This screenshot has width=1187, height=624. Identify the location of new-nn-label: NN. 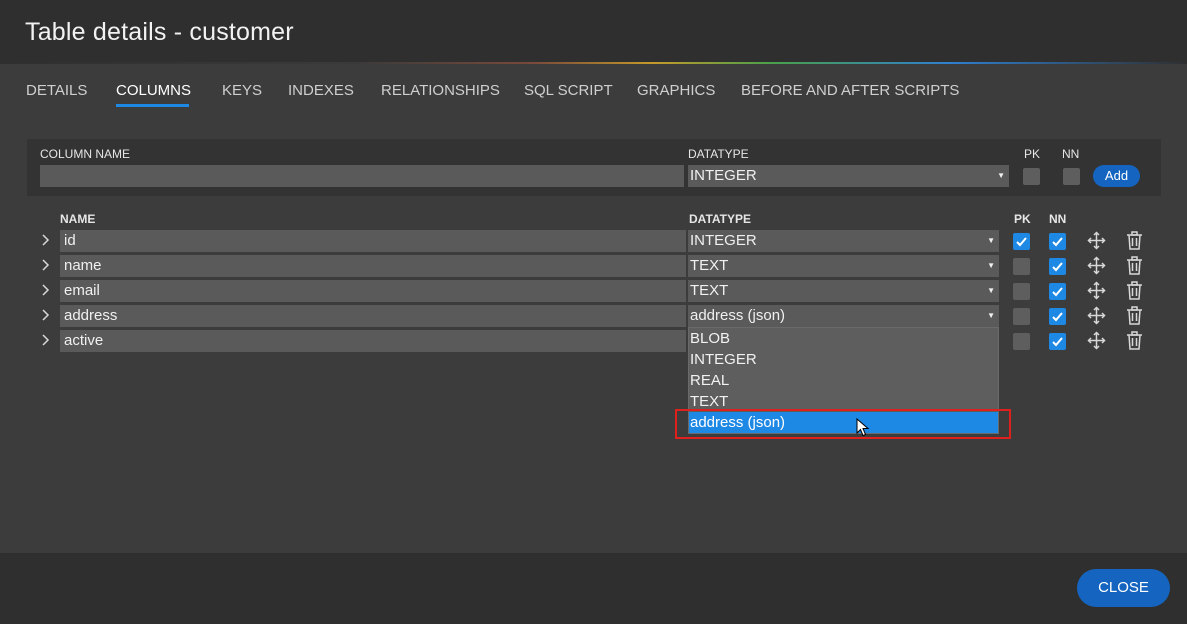
(1071, 154).